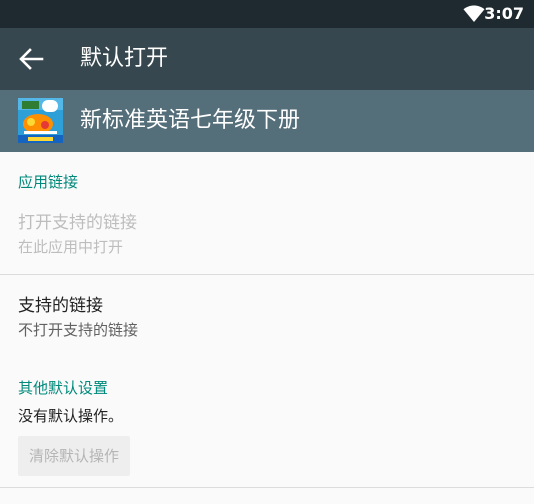 This screenshot has height=504, width=534. I want to click on wifi-icon, so click(474, 13).